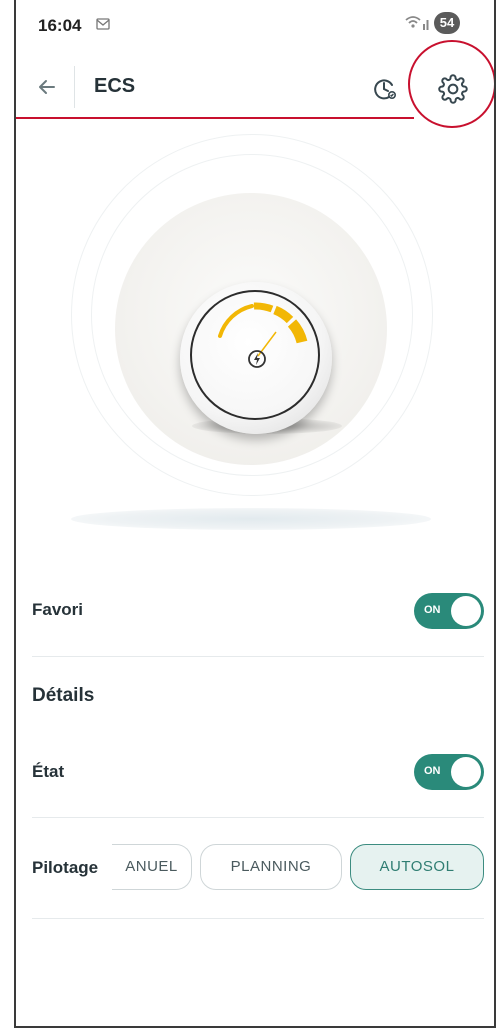 This screenshot has height=1028, width=496. What do you see at coordinates (47, 87) in the screenshot?
I see `back-arrow-icon` at bounding box center [47, 87].